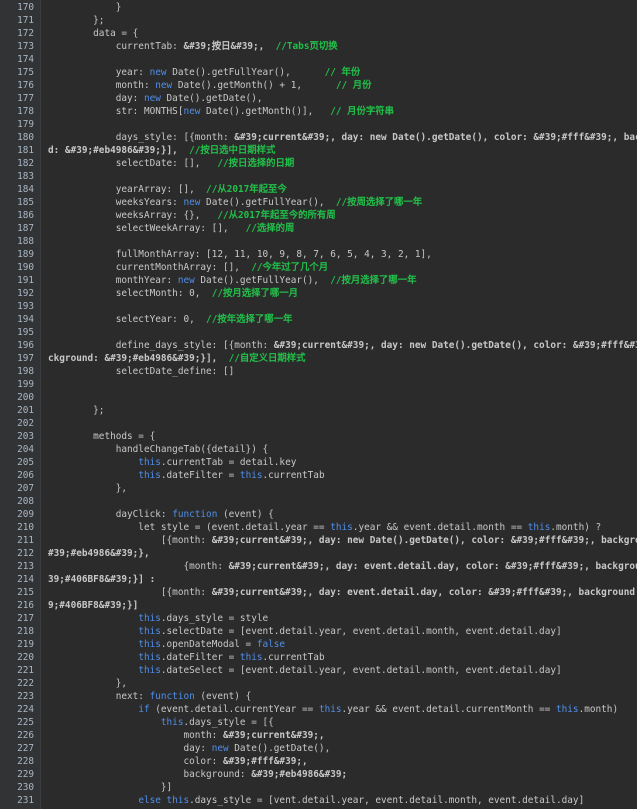  What do you see at coordinates (318, 397) in the screenshot?
I see `code-line: 200` at bounding box center [318, 397].